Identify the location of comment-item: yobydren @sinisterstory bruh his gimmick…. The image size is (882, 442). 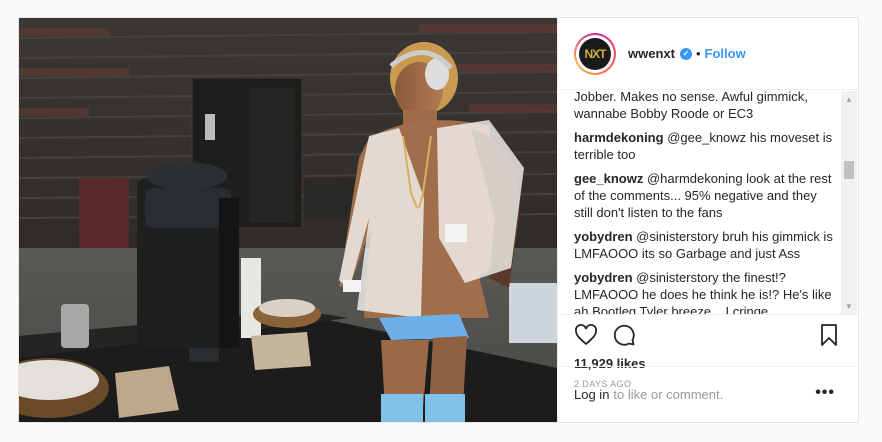
(704, 245).